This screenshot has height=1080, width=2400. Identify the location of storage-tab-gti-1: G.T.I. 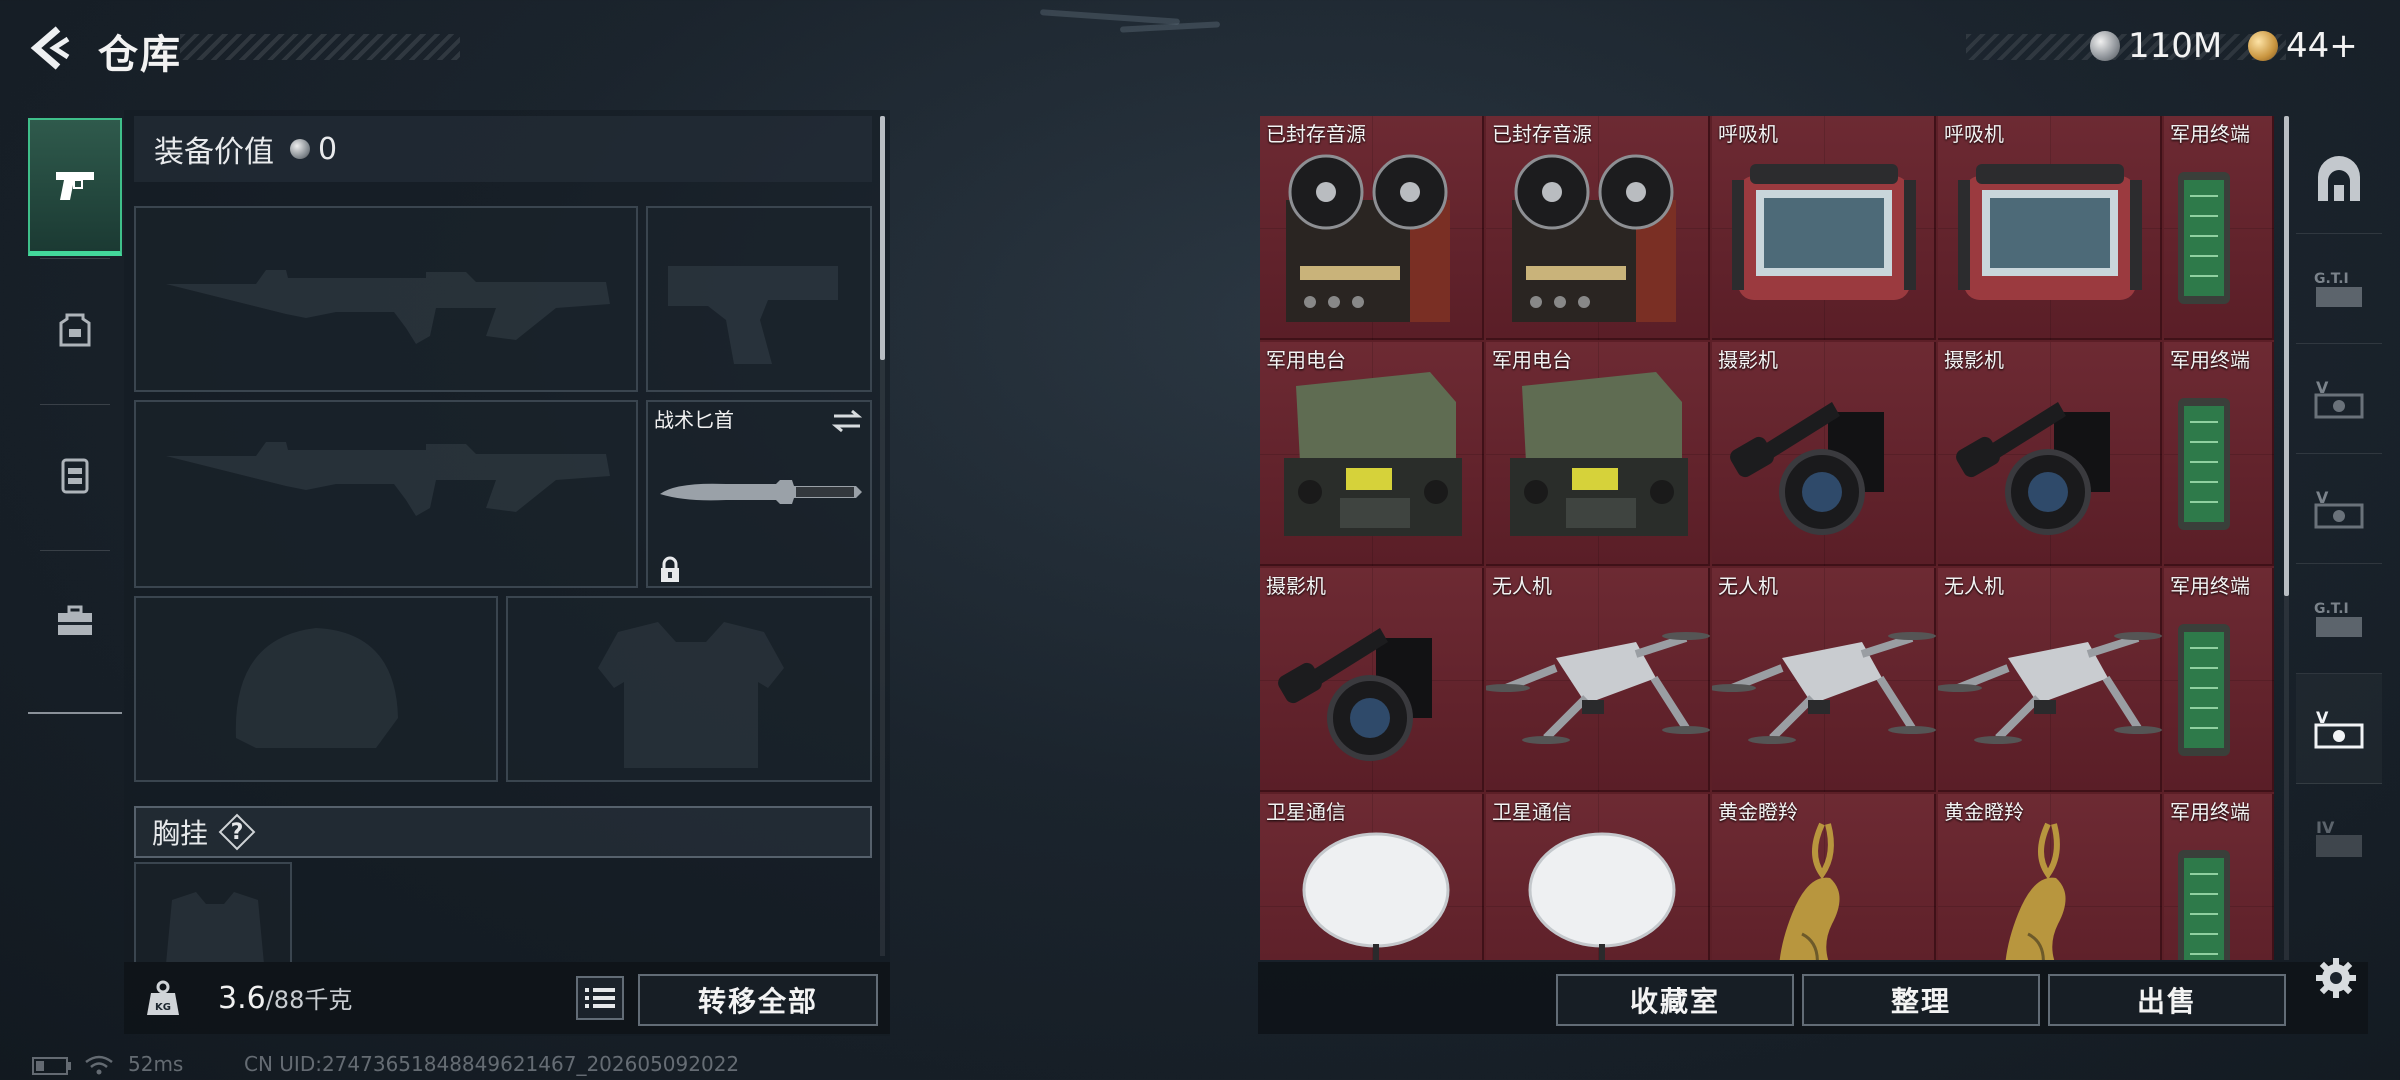
(2339, 289).